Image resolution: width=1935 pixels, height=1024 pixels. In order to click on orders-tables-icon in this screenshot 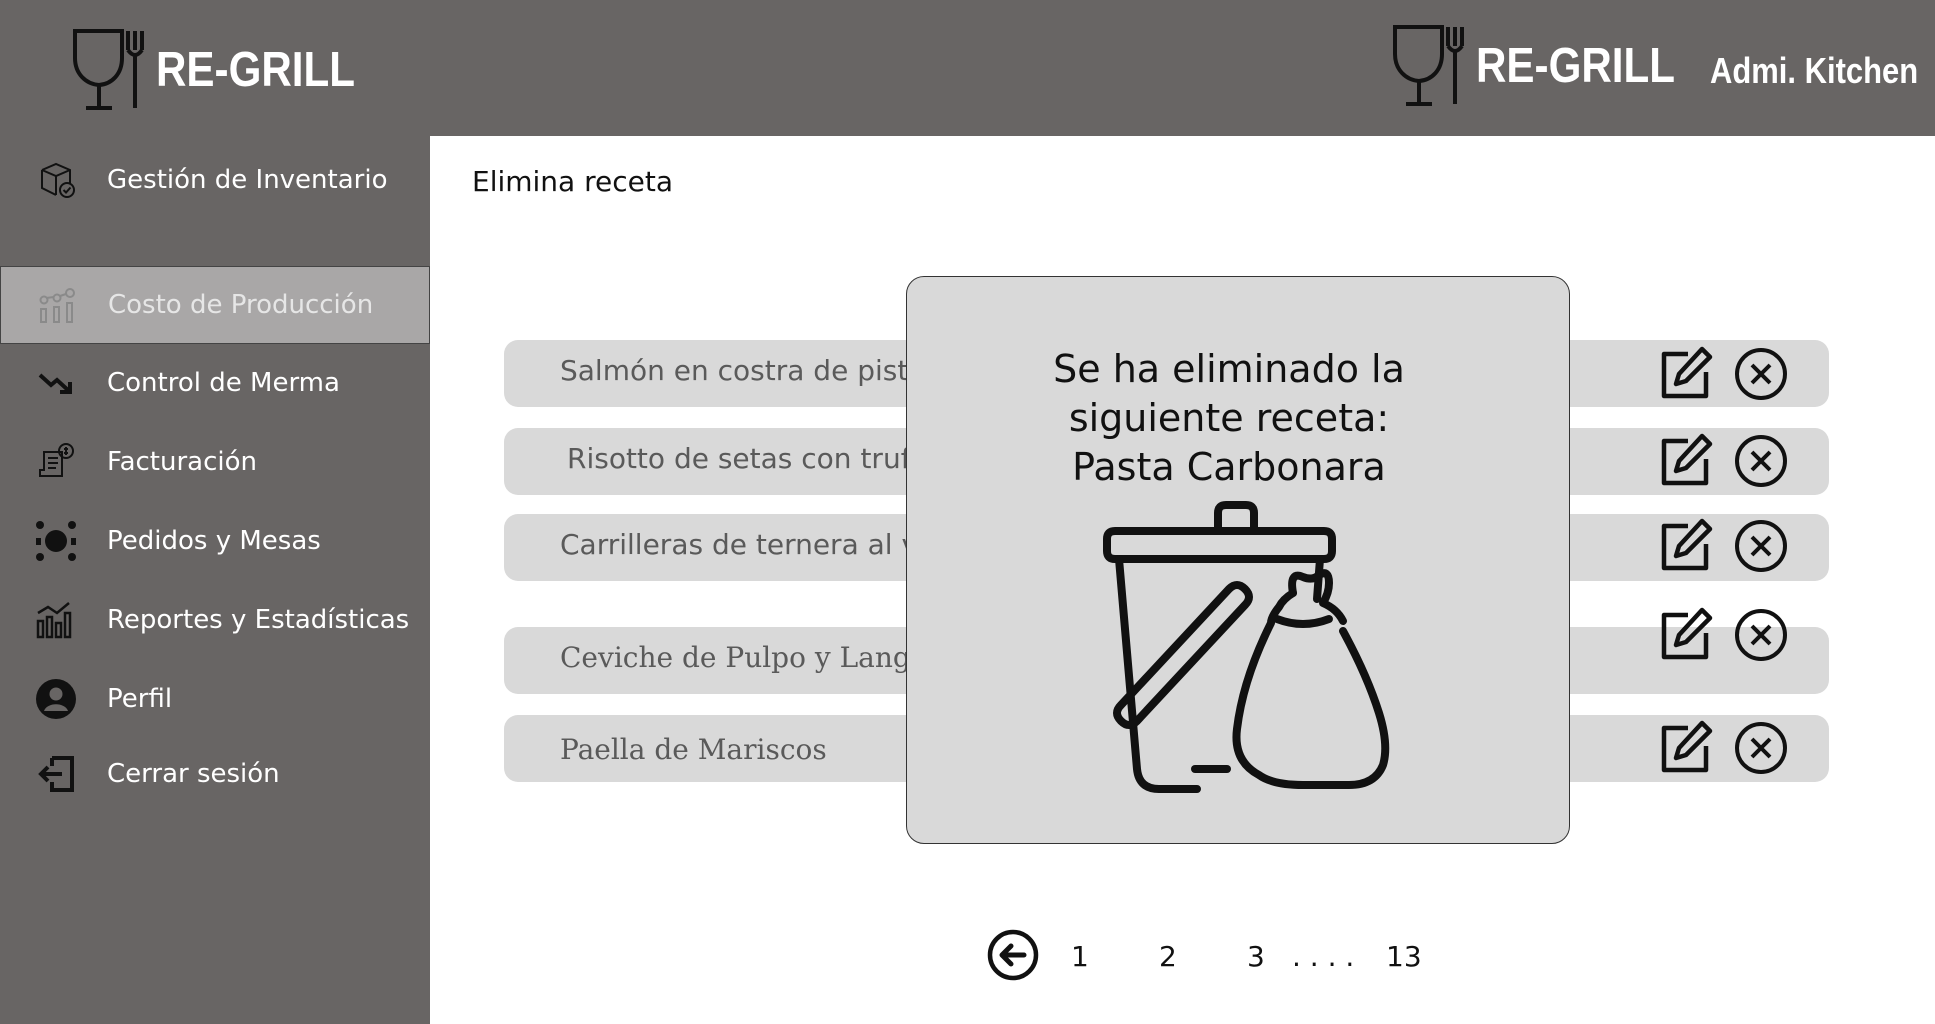, I will do `click(56, 541)`.